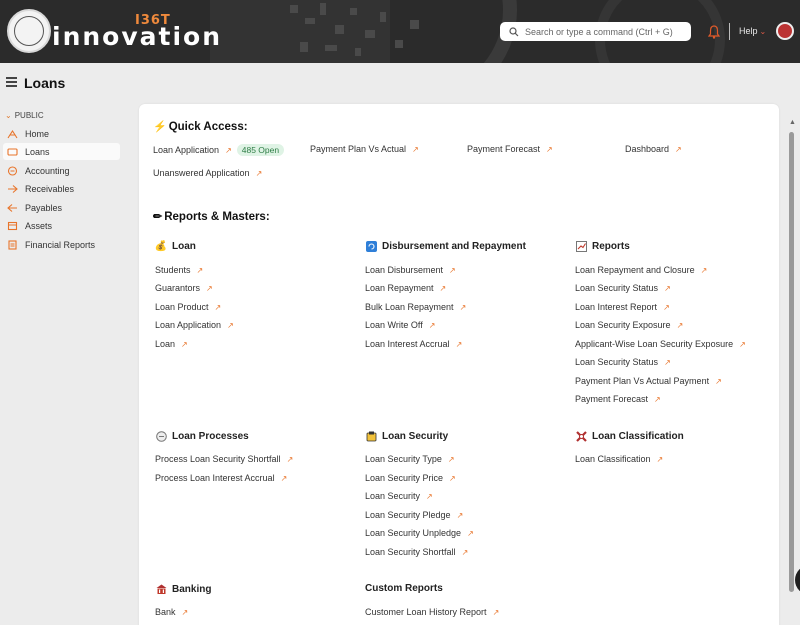  What do you see at coordinates (260, 150) in the screenshot?
I see `count-badge: 485 Open` at bounding box center [260, 150].